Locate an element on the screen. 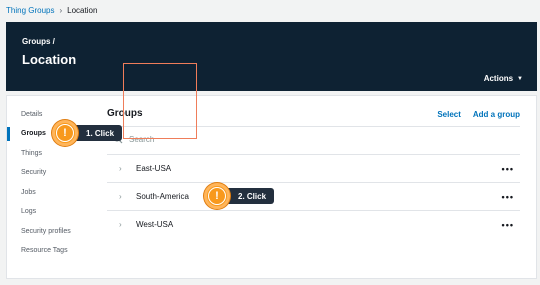 The height and width of the screenshot is (285, 540). group-name: West-USA is located at coordinates (154, 224).